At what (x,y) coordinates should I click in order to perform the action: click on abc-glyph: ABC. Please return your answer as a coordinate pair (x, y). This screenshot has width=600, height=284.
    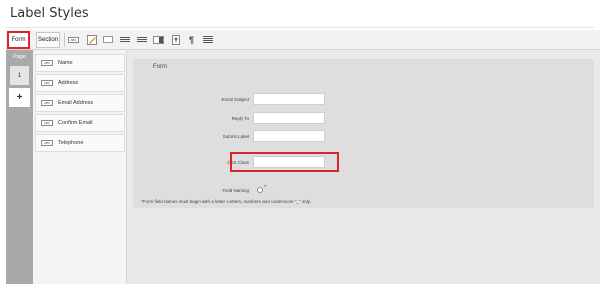
    Looking at the image, I should click on (73, 39).